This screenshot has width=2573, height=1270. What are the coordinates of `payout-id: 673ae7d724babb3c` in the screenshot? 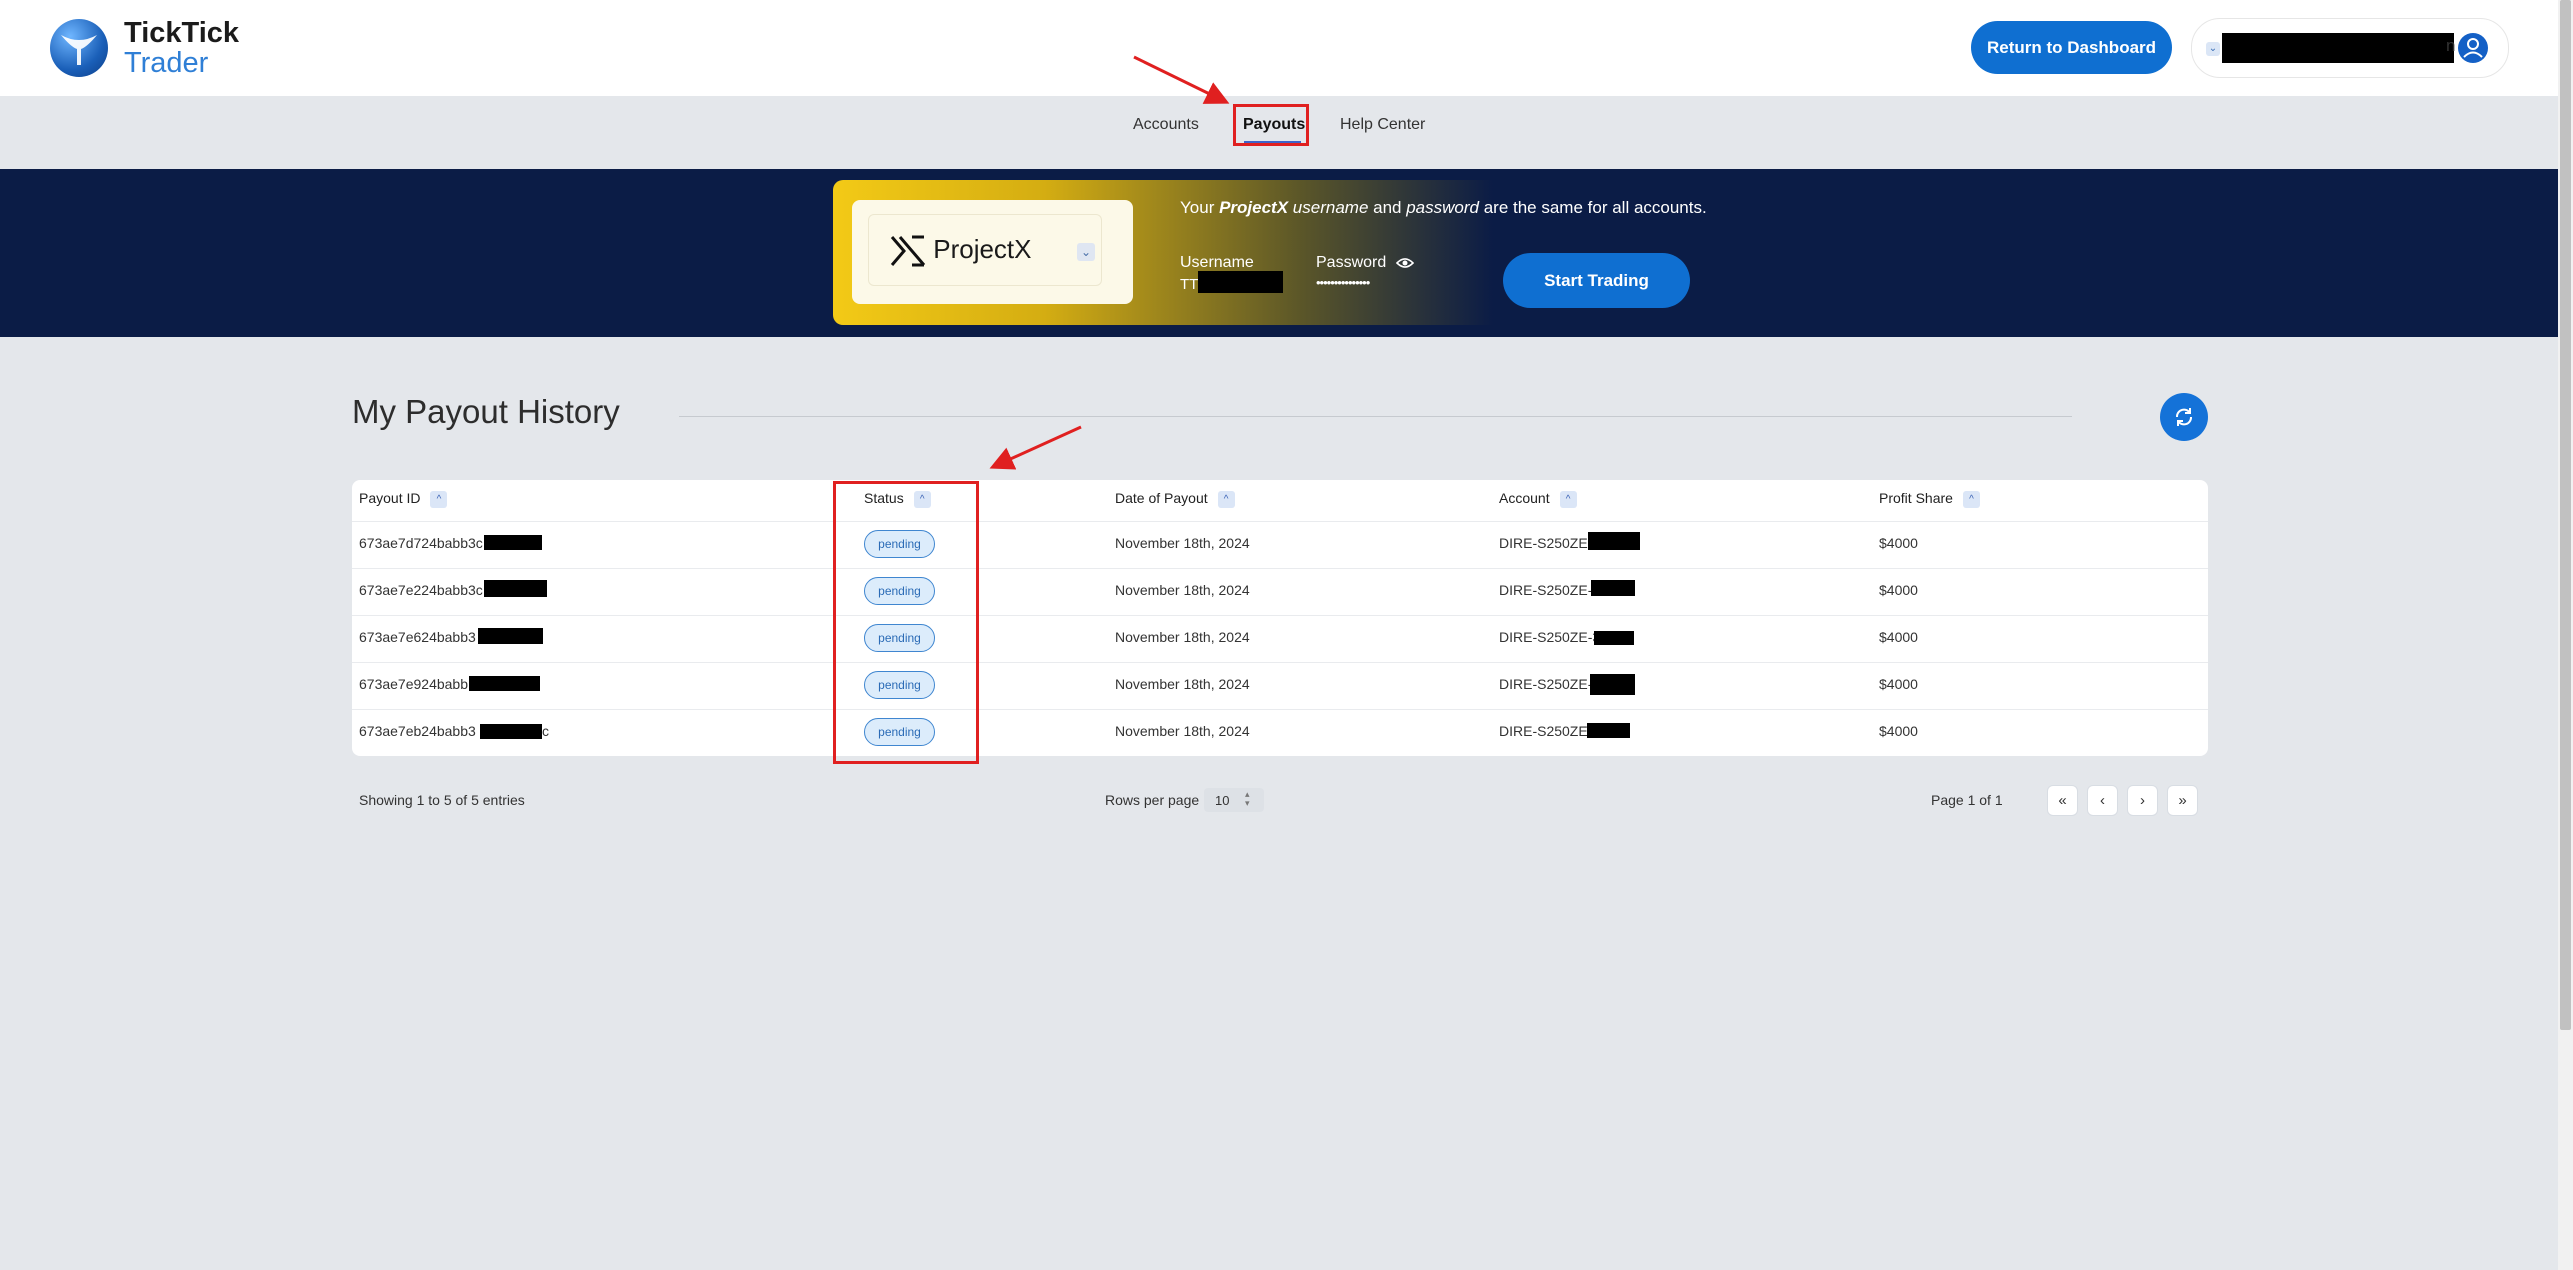 It's located at (421, 543).